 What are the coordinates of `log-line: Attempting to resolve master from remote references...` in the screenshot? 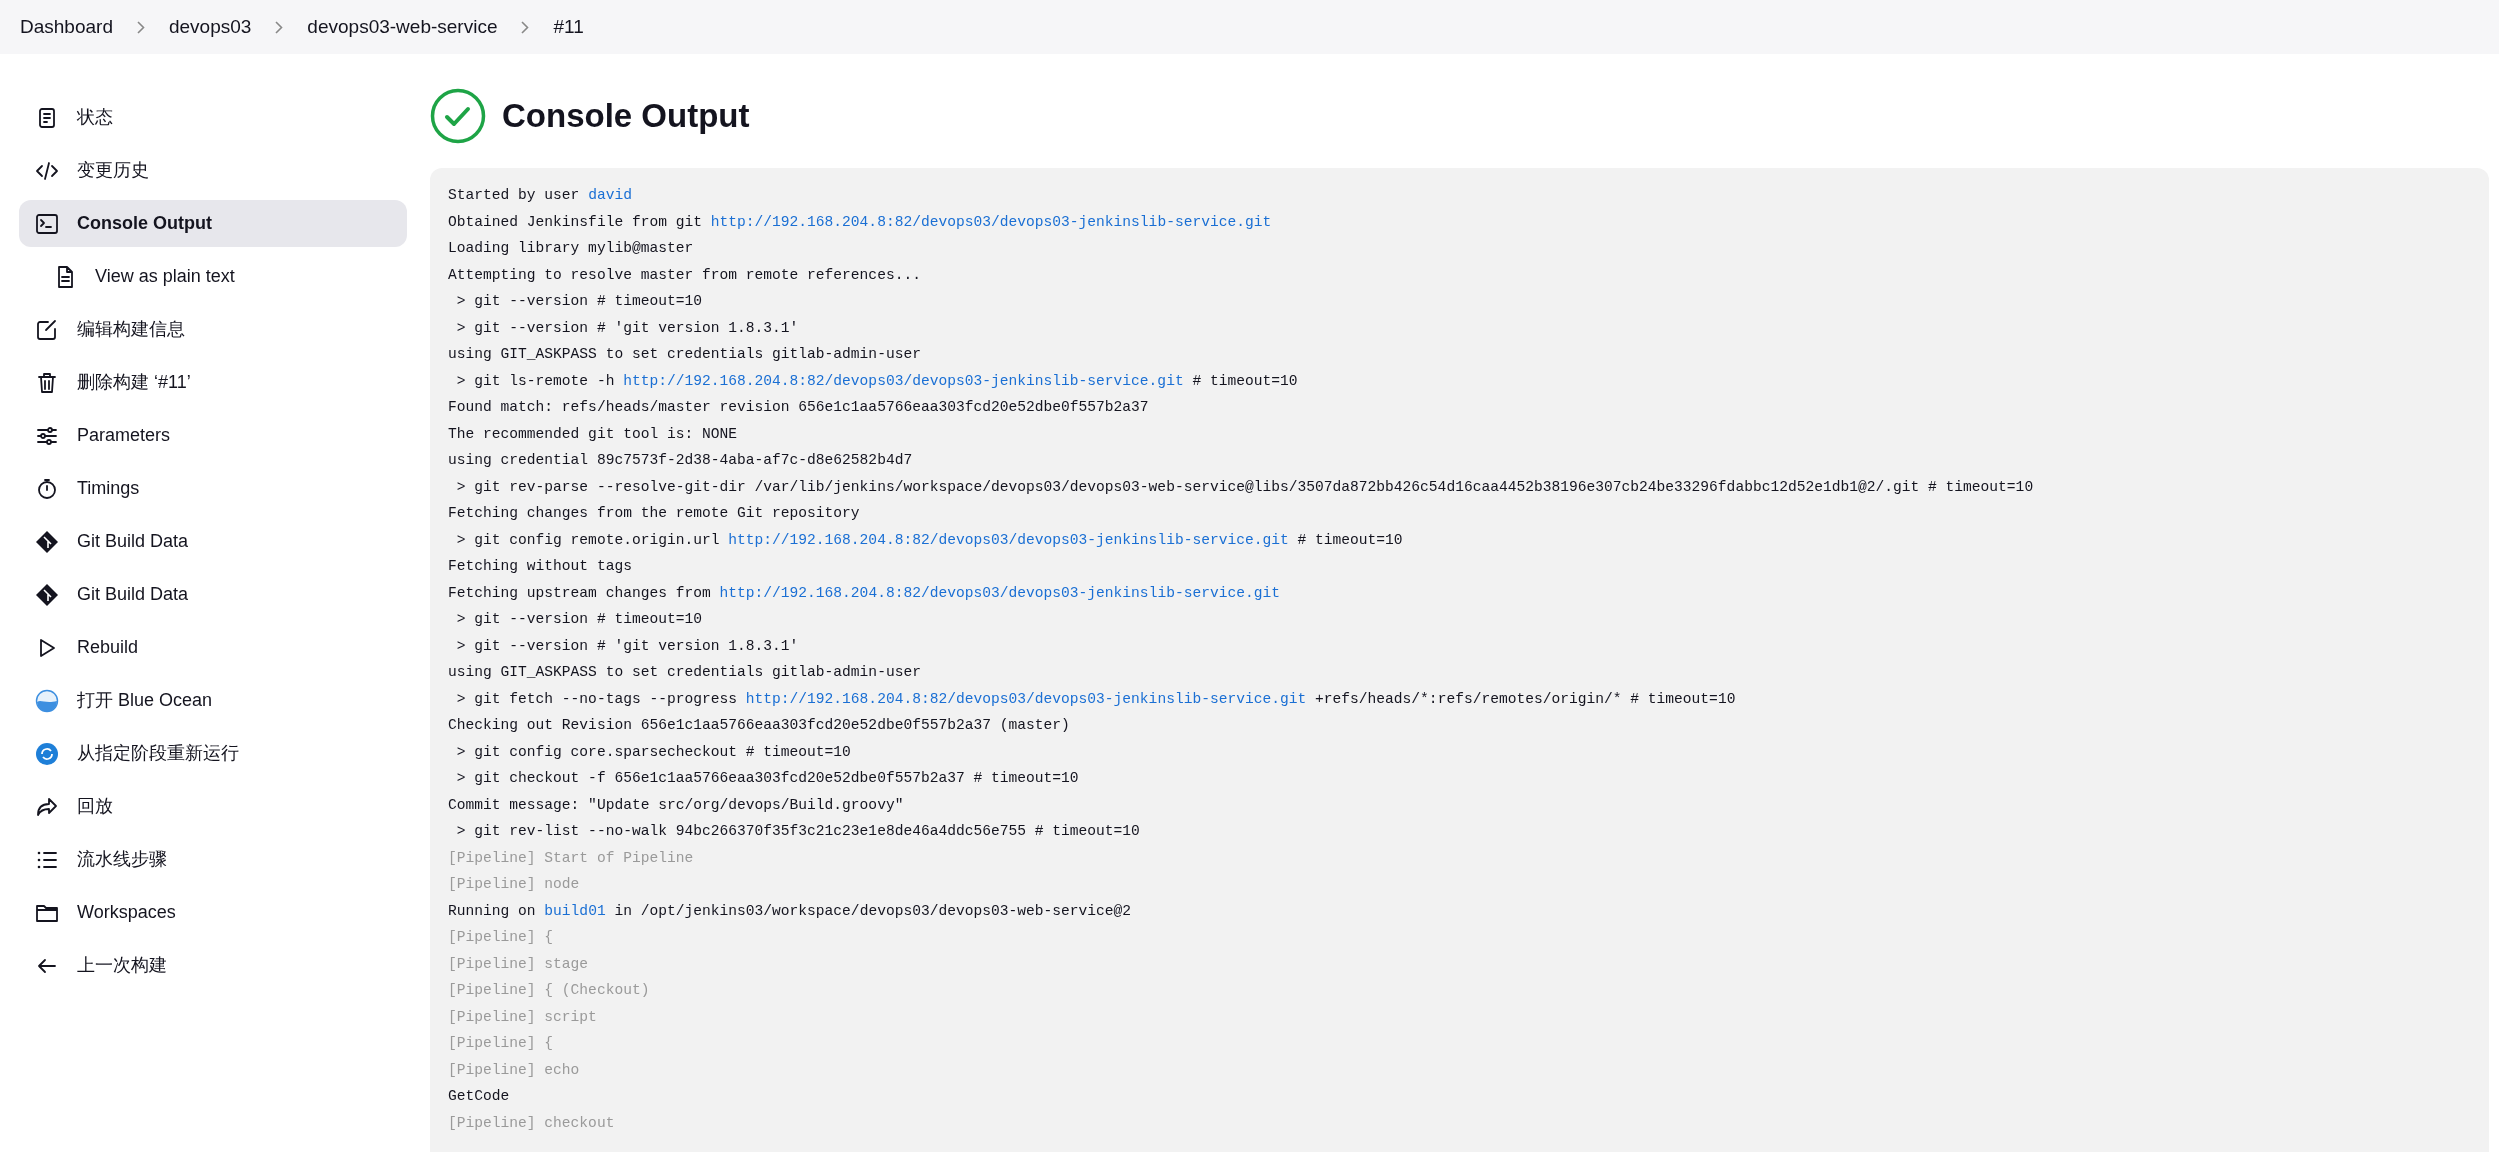 It's located at (685, 275).